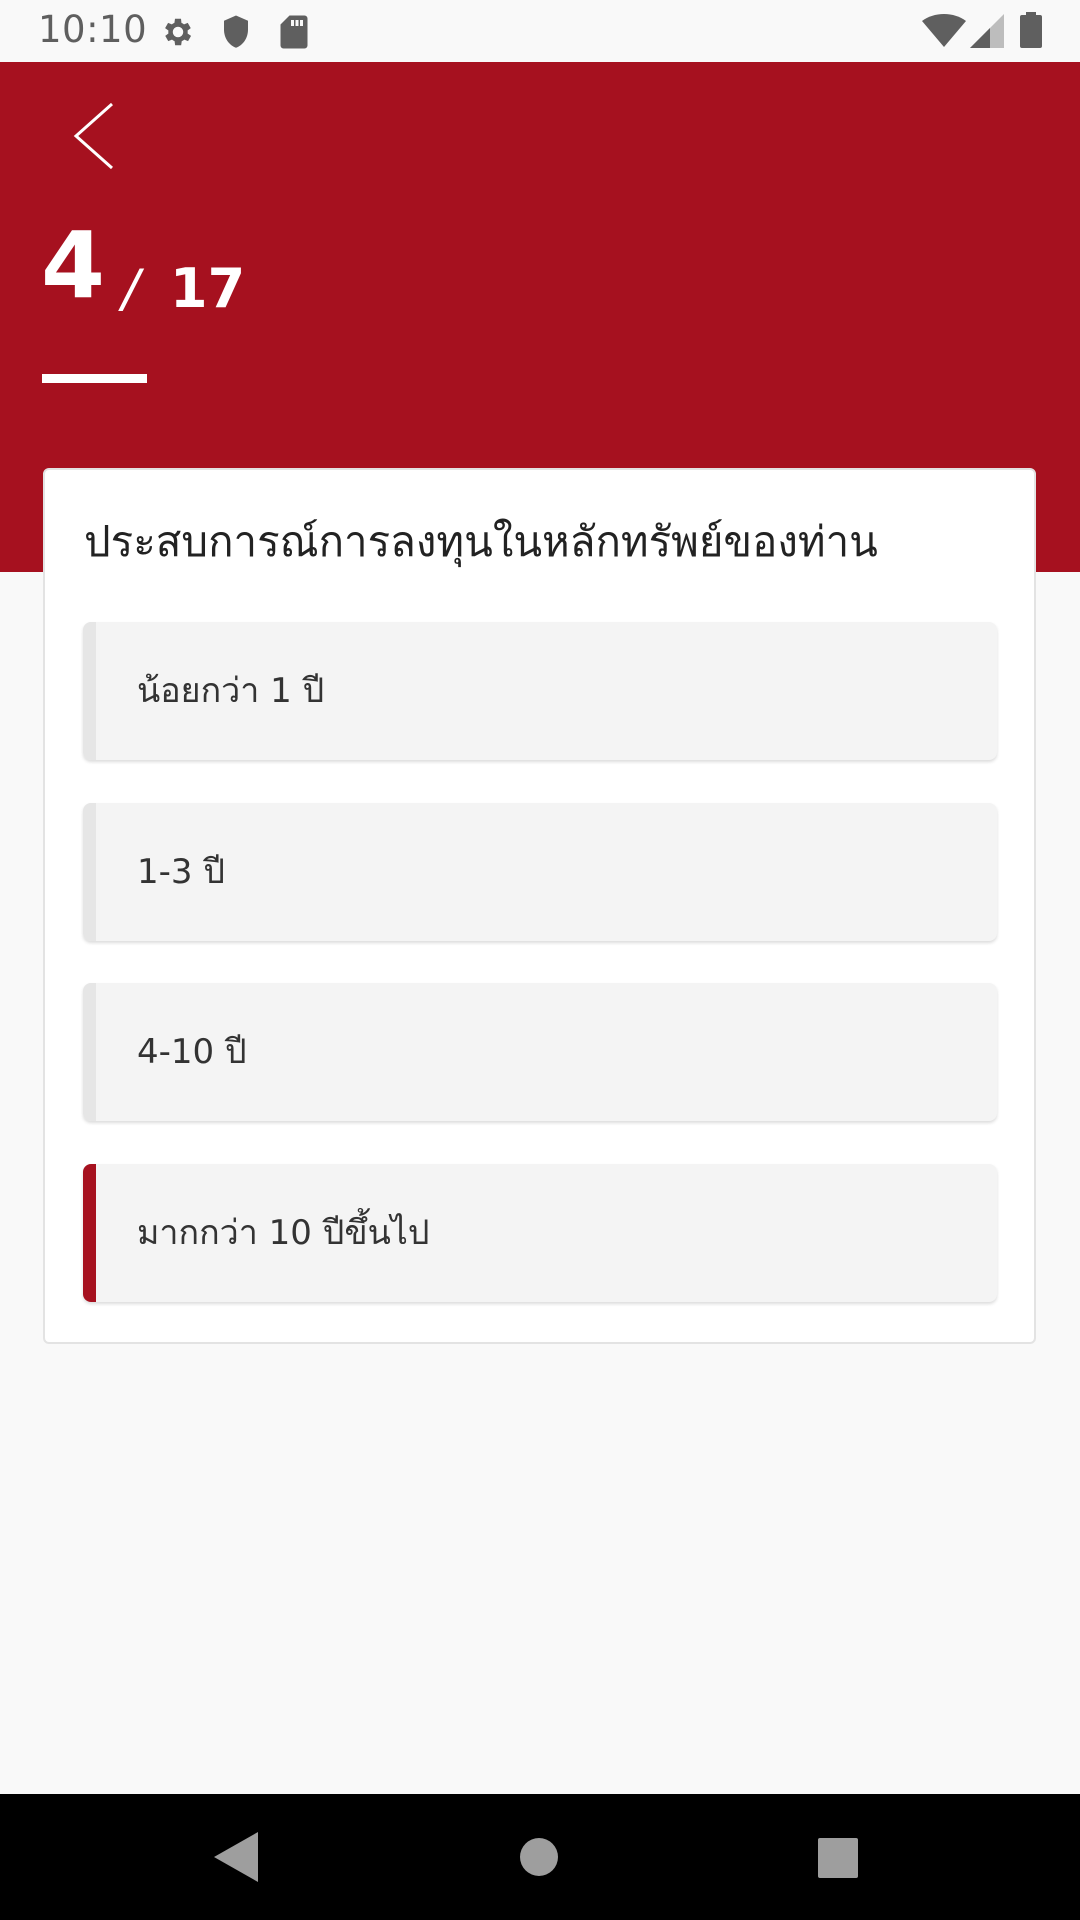 This screenshot has width=1080, height=1920. What do you see at coordinates (987, 31) in the screenshot?
I see `cell-signal-icon` at bounding box center [987, 31].